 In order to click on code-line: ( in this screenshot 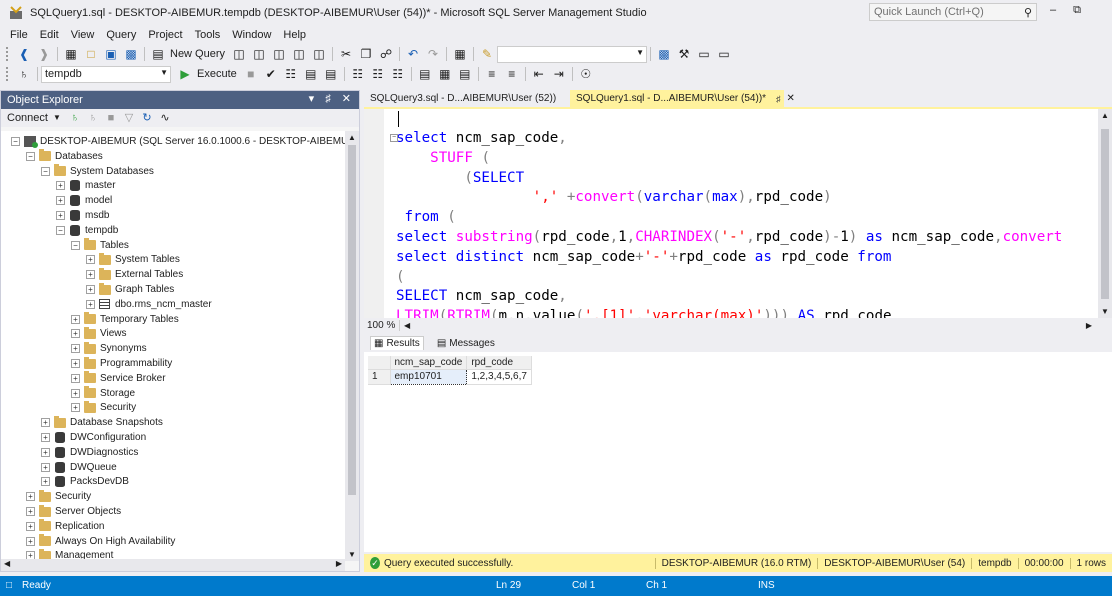, I will do `click(400, 277)`.